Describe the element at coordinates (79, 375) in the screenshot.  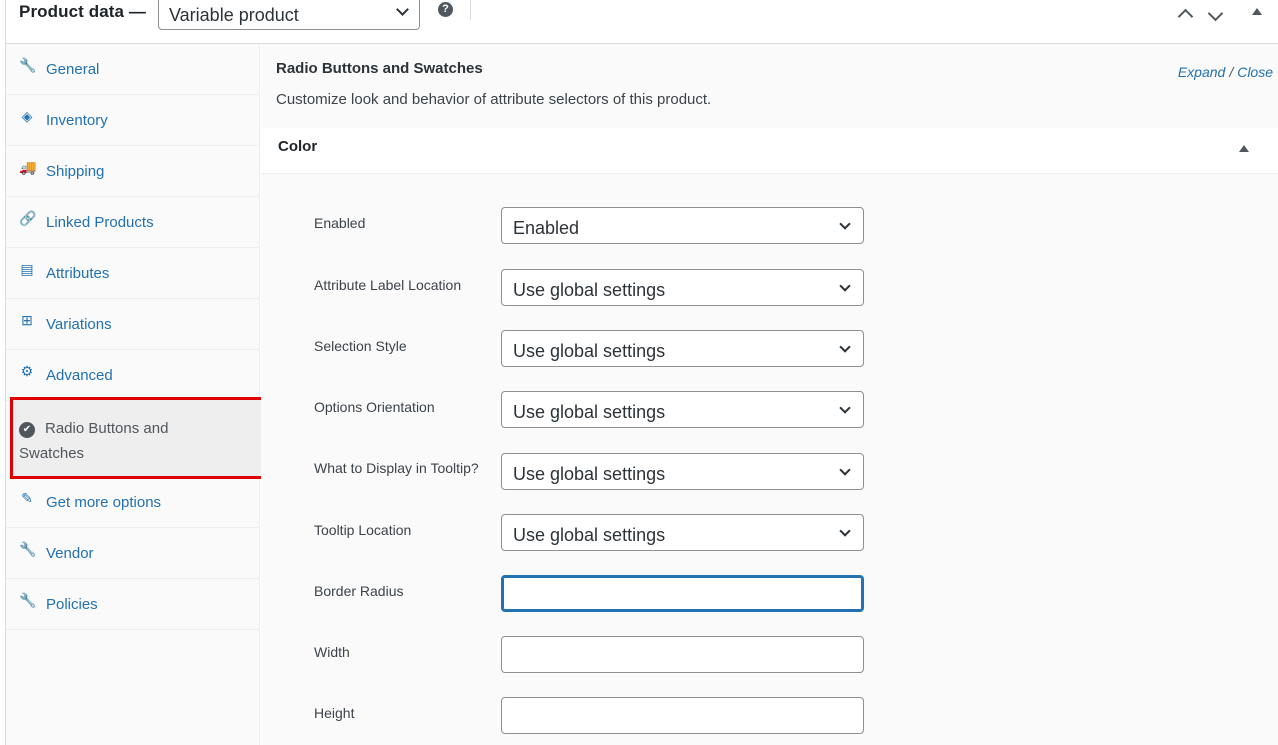
I see `tab-label: Advanced` at that location.